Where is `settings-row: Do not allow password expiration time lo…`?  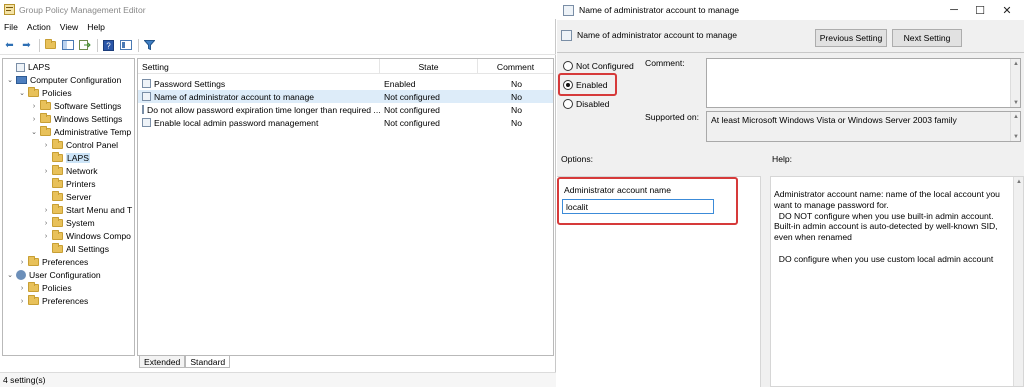
settings-row: Do not allow password expiration time lo… is located at coordinates (345, 109).